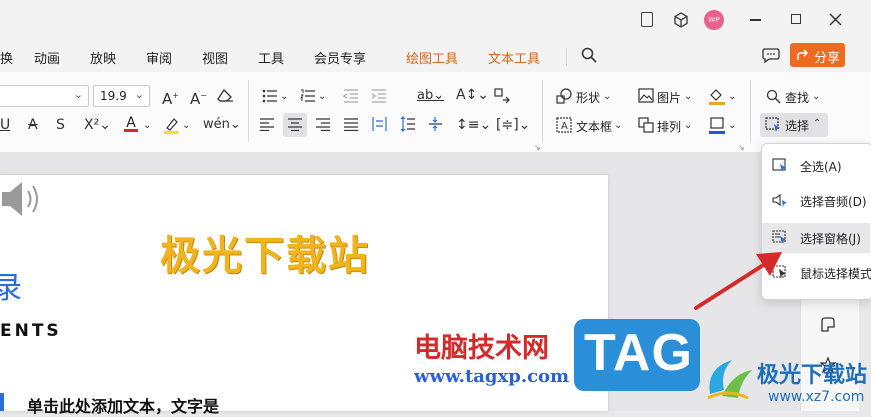 Image resolution: width=871 pixels, height=417 pixels. I want to click on increase-indent-icon, so click(379, 96).